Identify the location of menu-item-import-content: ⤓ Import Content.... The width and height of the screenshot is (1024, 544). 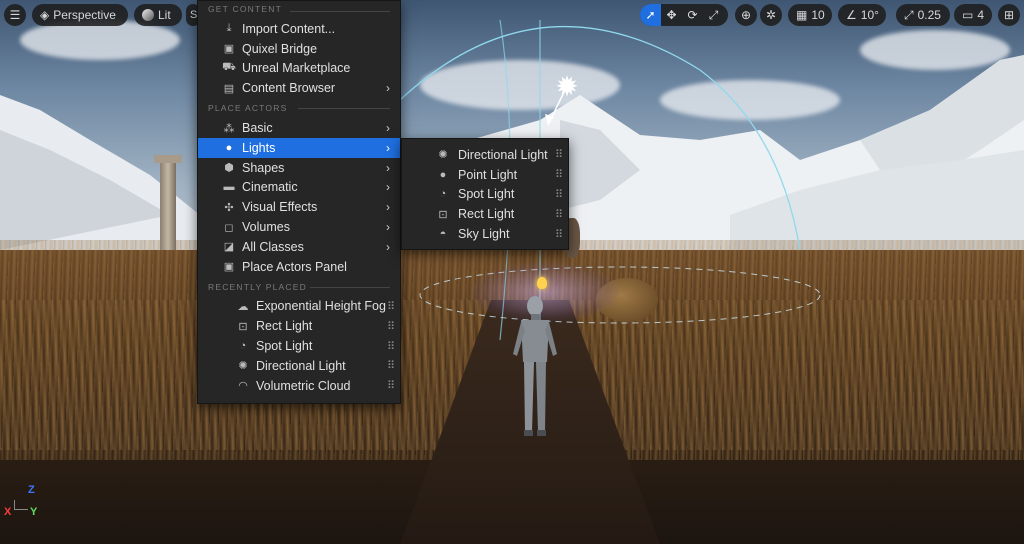
(299, 29).